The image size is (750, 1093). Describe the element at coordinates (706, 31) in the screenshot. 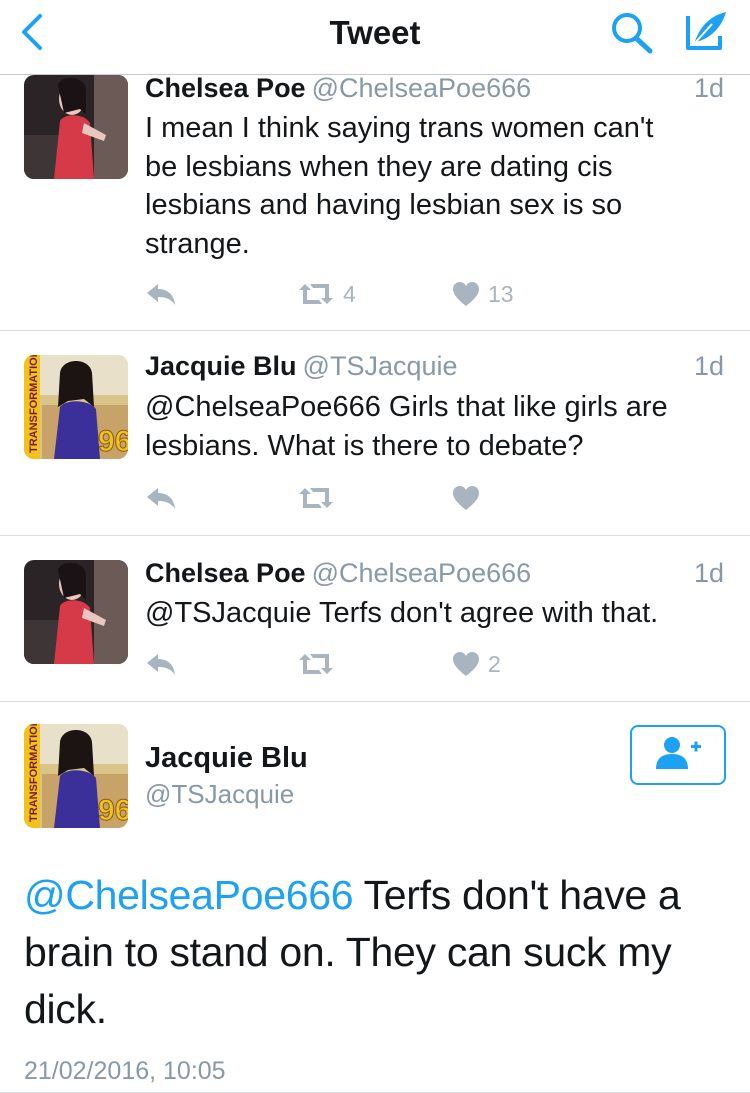

I see `compose-icon` at that location.